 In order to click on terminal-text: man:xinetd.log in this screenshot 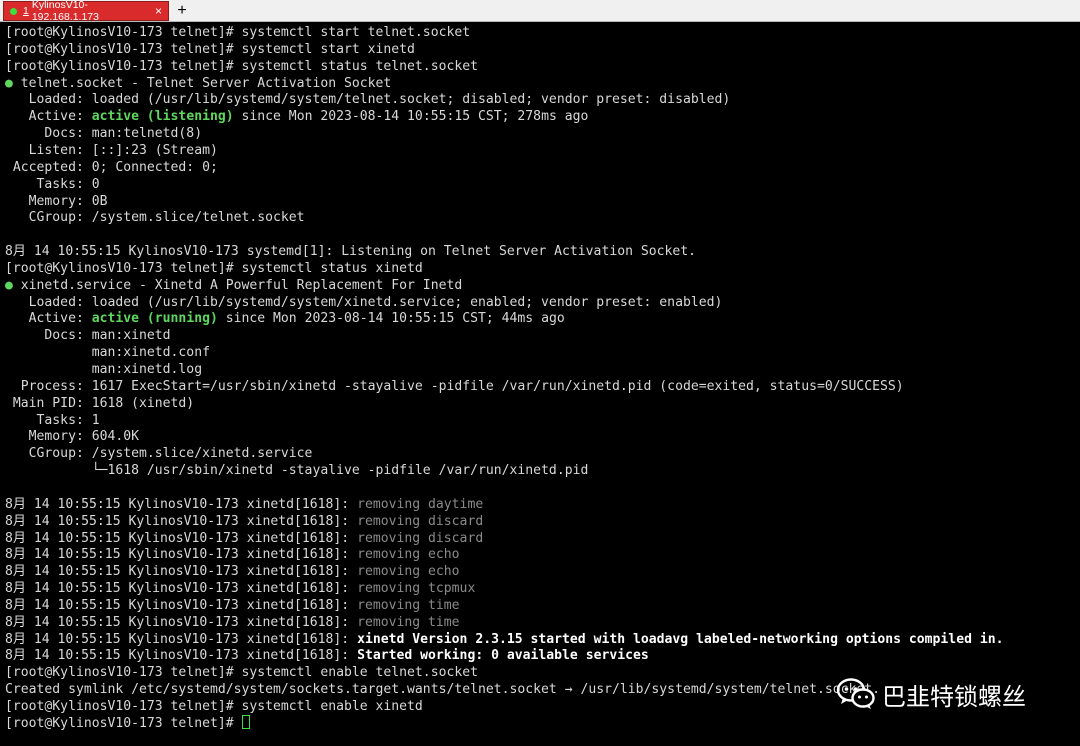, I will do `click(104, 369)`.